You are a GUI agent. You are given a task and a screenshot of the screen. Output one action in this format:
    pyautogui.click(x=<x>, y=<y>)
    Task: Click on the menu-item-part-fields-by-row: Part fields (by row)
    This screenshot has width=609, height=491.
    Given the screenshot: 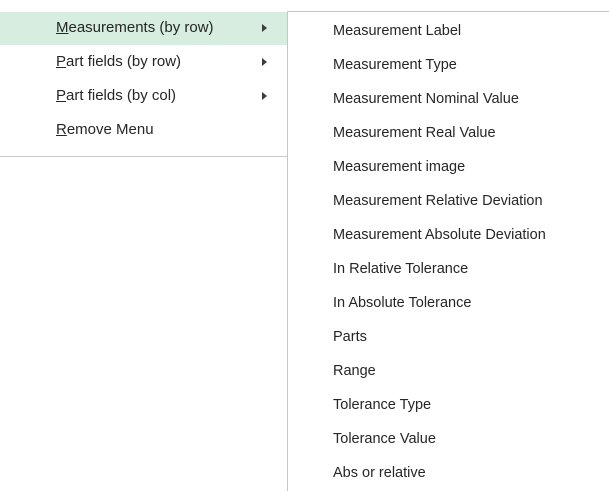 What is the action you would take?
    pyautogui.click(x=143, y=62)
    